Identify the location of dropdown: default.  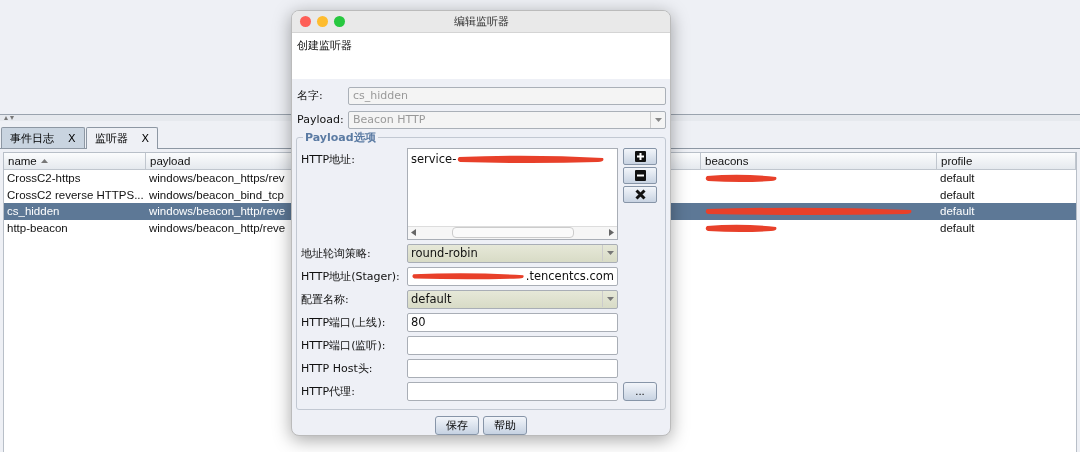
(512, 299).